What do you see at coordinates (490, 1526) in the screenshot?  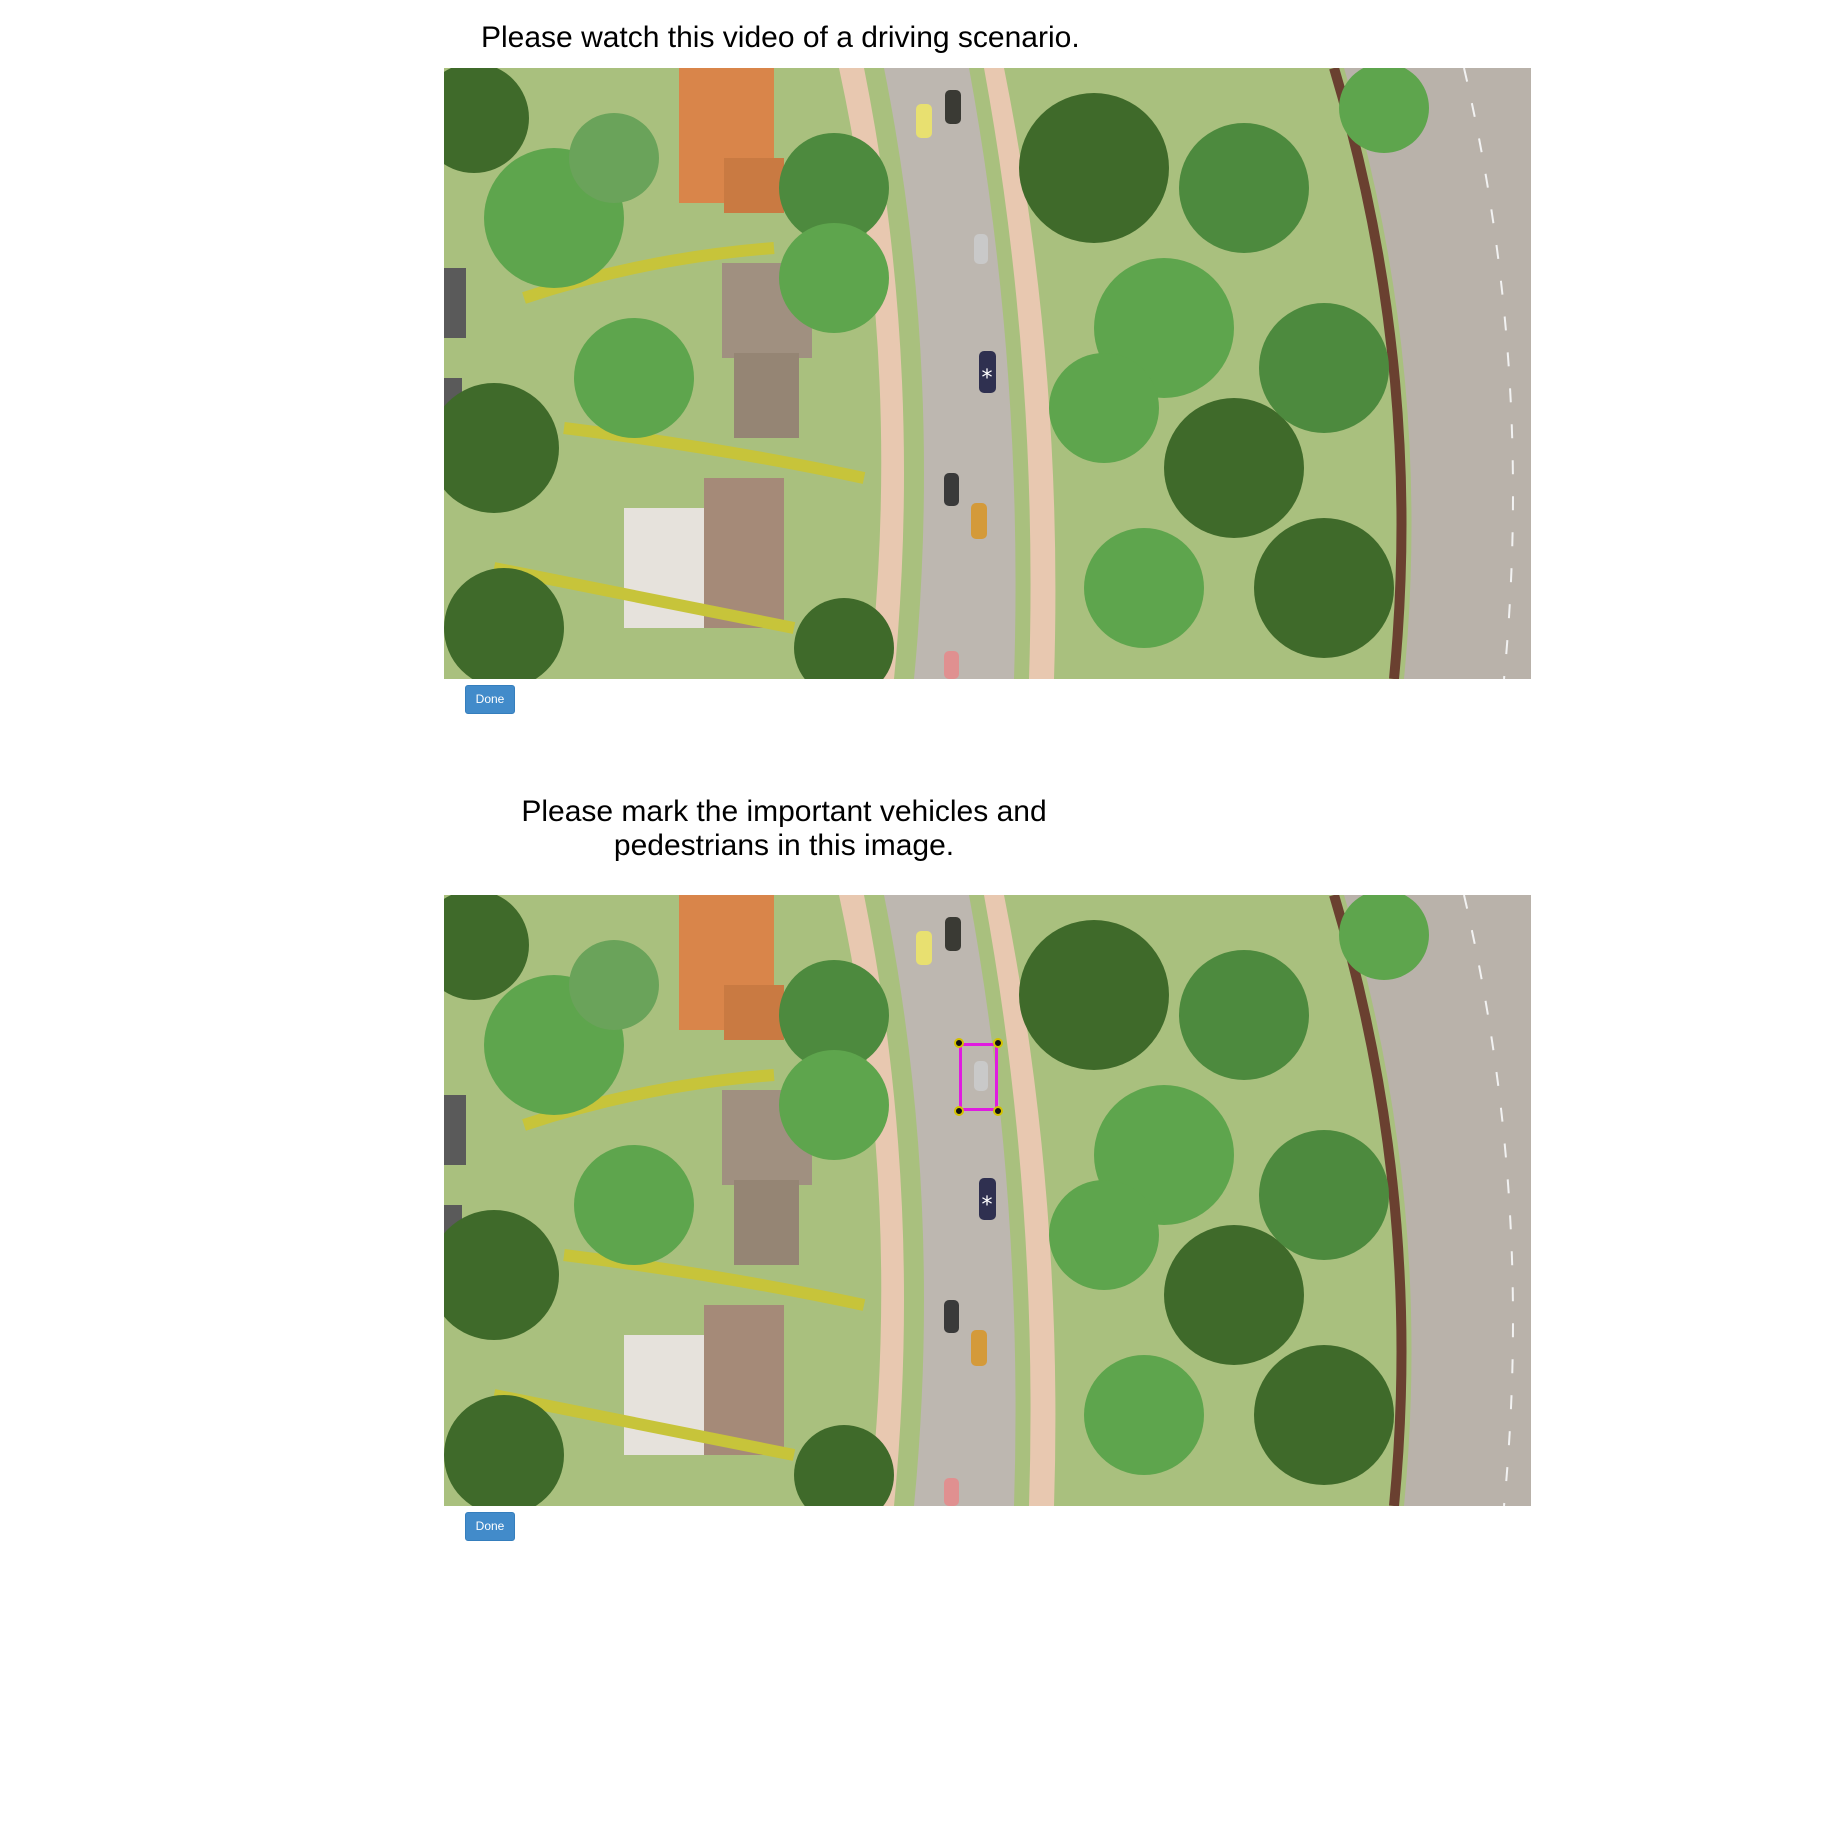 I see `annotation-done-button: Done` at bounding box center [490, 1526].